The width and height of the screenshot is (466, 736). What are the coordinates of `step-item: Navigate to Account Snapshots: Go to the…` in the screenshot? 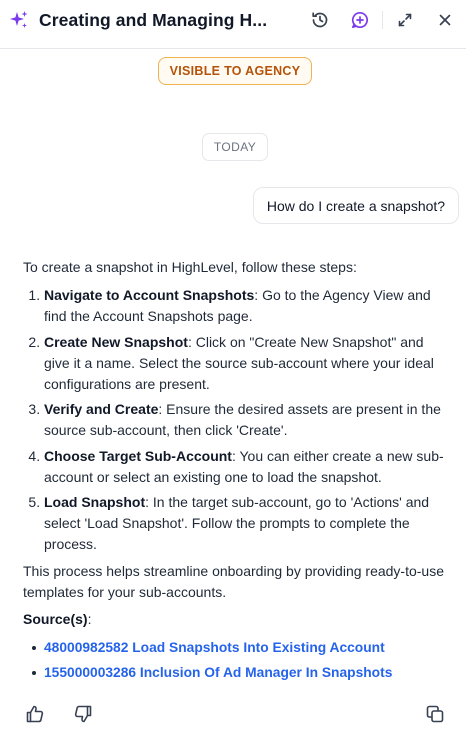 It's located at (246, 306).